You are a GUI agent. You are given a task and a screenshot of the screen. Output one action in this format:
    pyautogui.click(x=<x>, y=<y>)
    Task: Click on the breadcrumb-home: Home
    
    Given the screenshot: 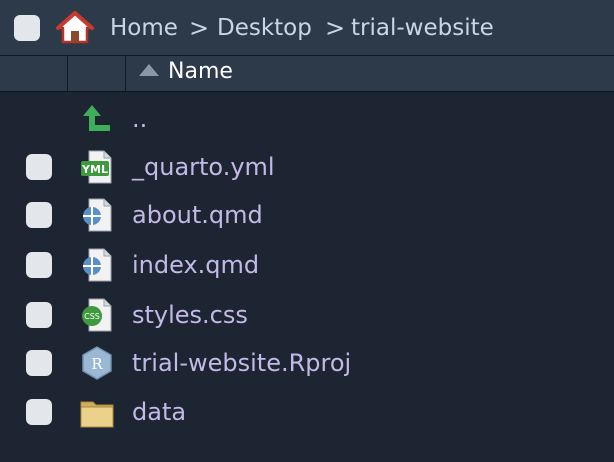 What is the action you would take?
    pyautogui.click(x=144, y=28)
    